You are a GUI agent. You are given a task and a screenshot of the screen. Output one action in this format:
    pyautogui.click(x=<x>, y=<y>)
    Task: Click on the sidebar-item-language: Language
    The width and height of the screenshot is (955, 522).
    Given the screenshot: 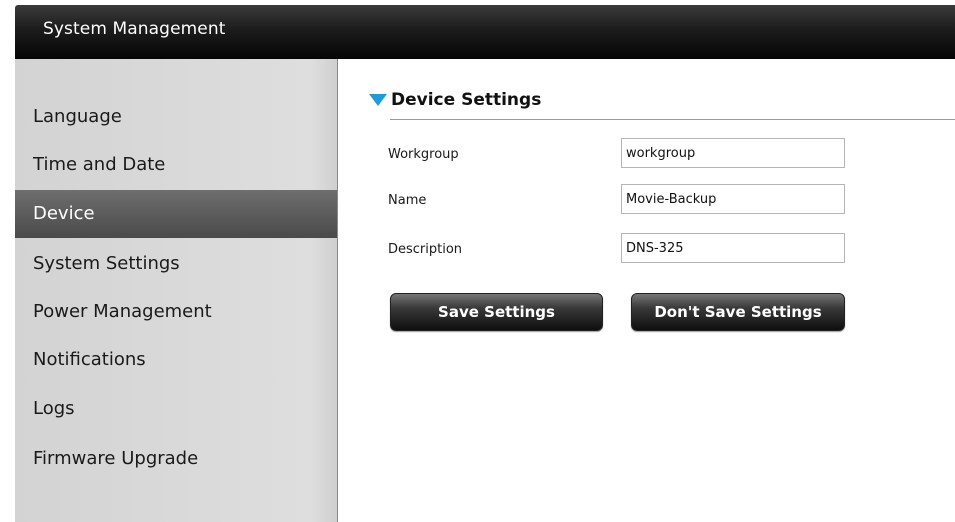 What is the action you would take?
    pyautogui.click(x=176, y=117)
    